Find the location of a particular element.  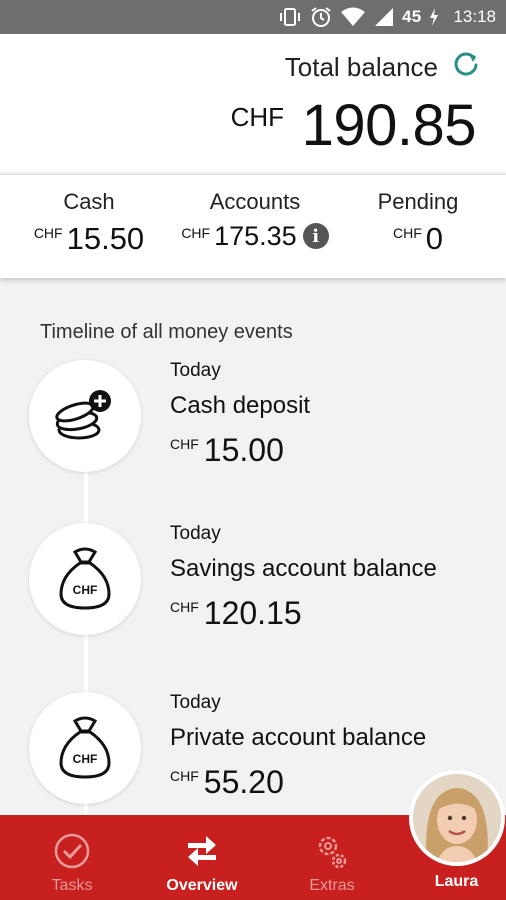

signal-icon is located at coordinates (383, 17).